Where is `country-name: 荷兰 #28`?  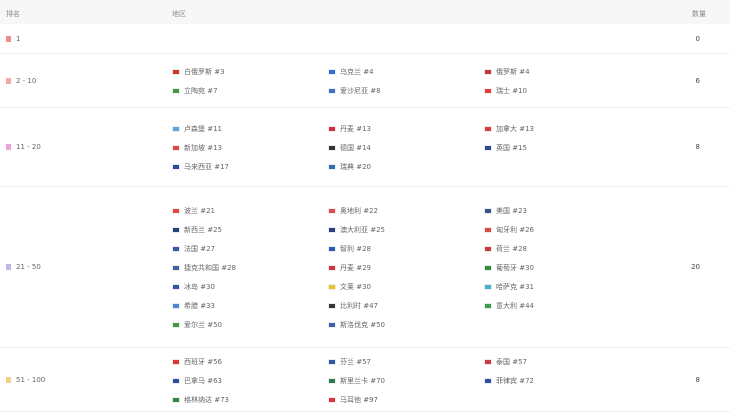
country-name: 荷兰 #28 is located at coordinates (511, 249).